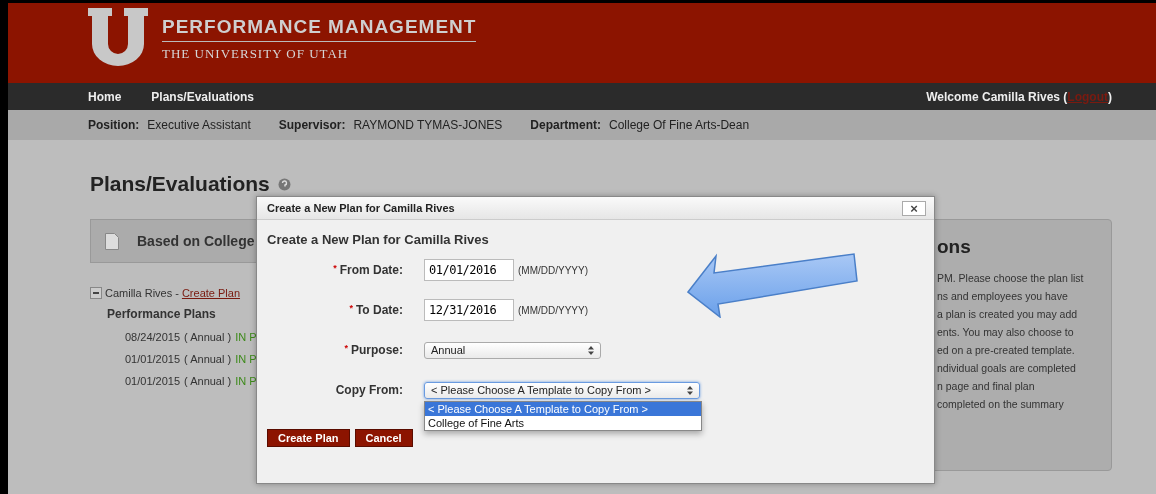 The image size is (1156, 494). I want to click on nav-link: Home, so click(105, 96).